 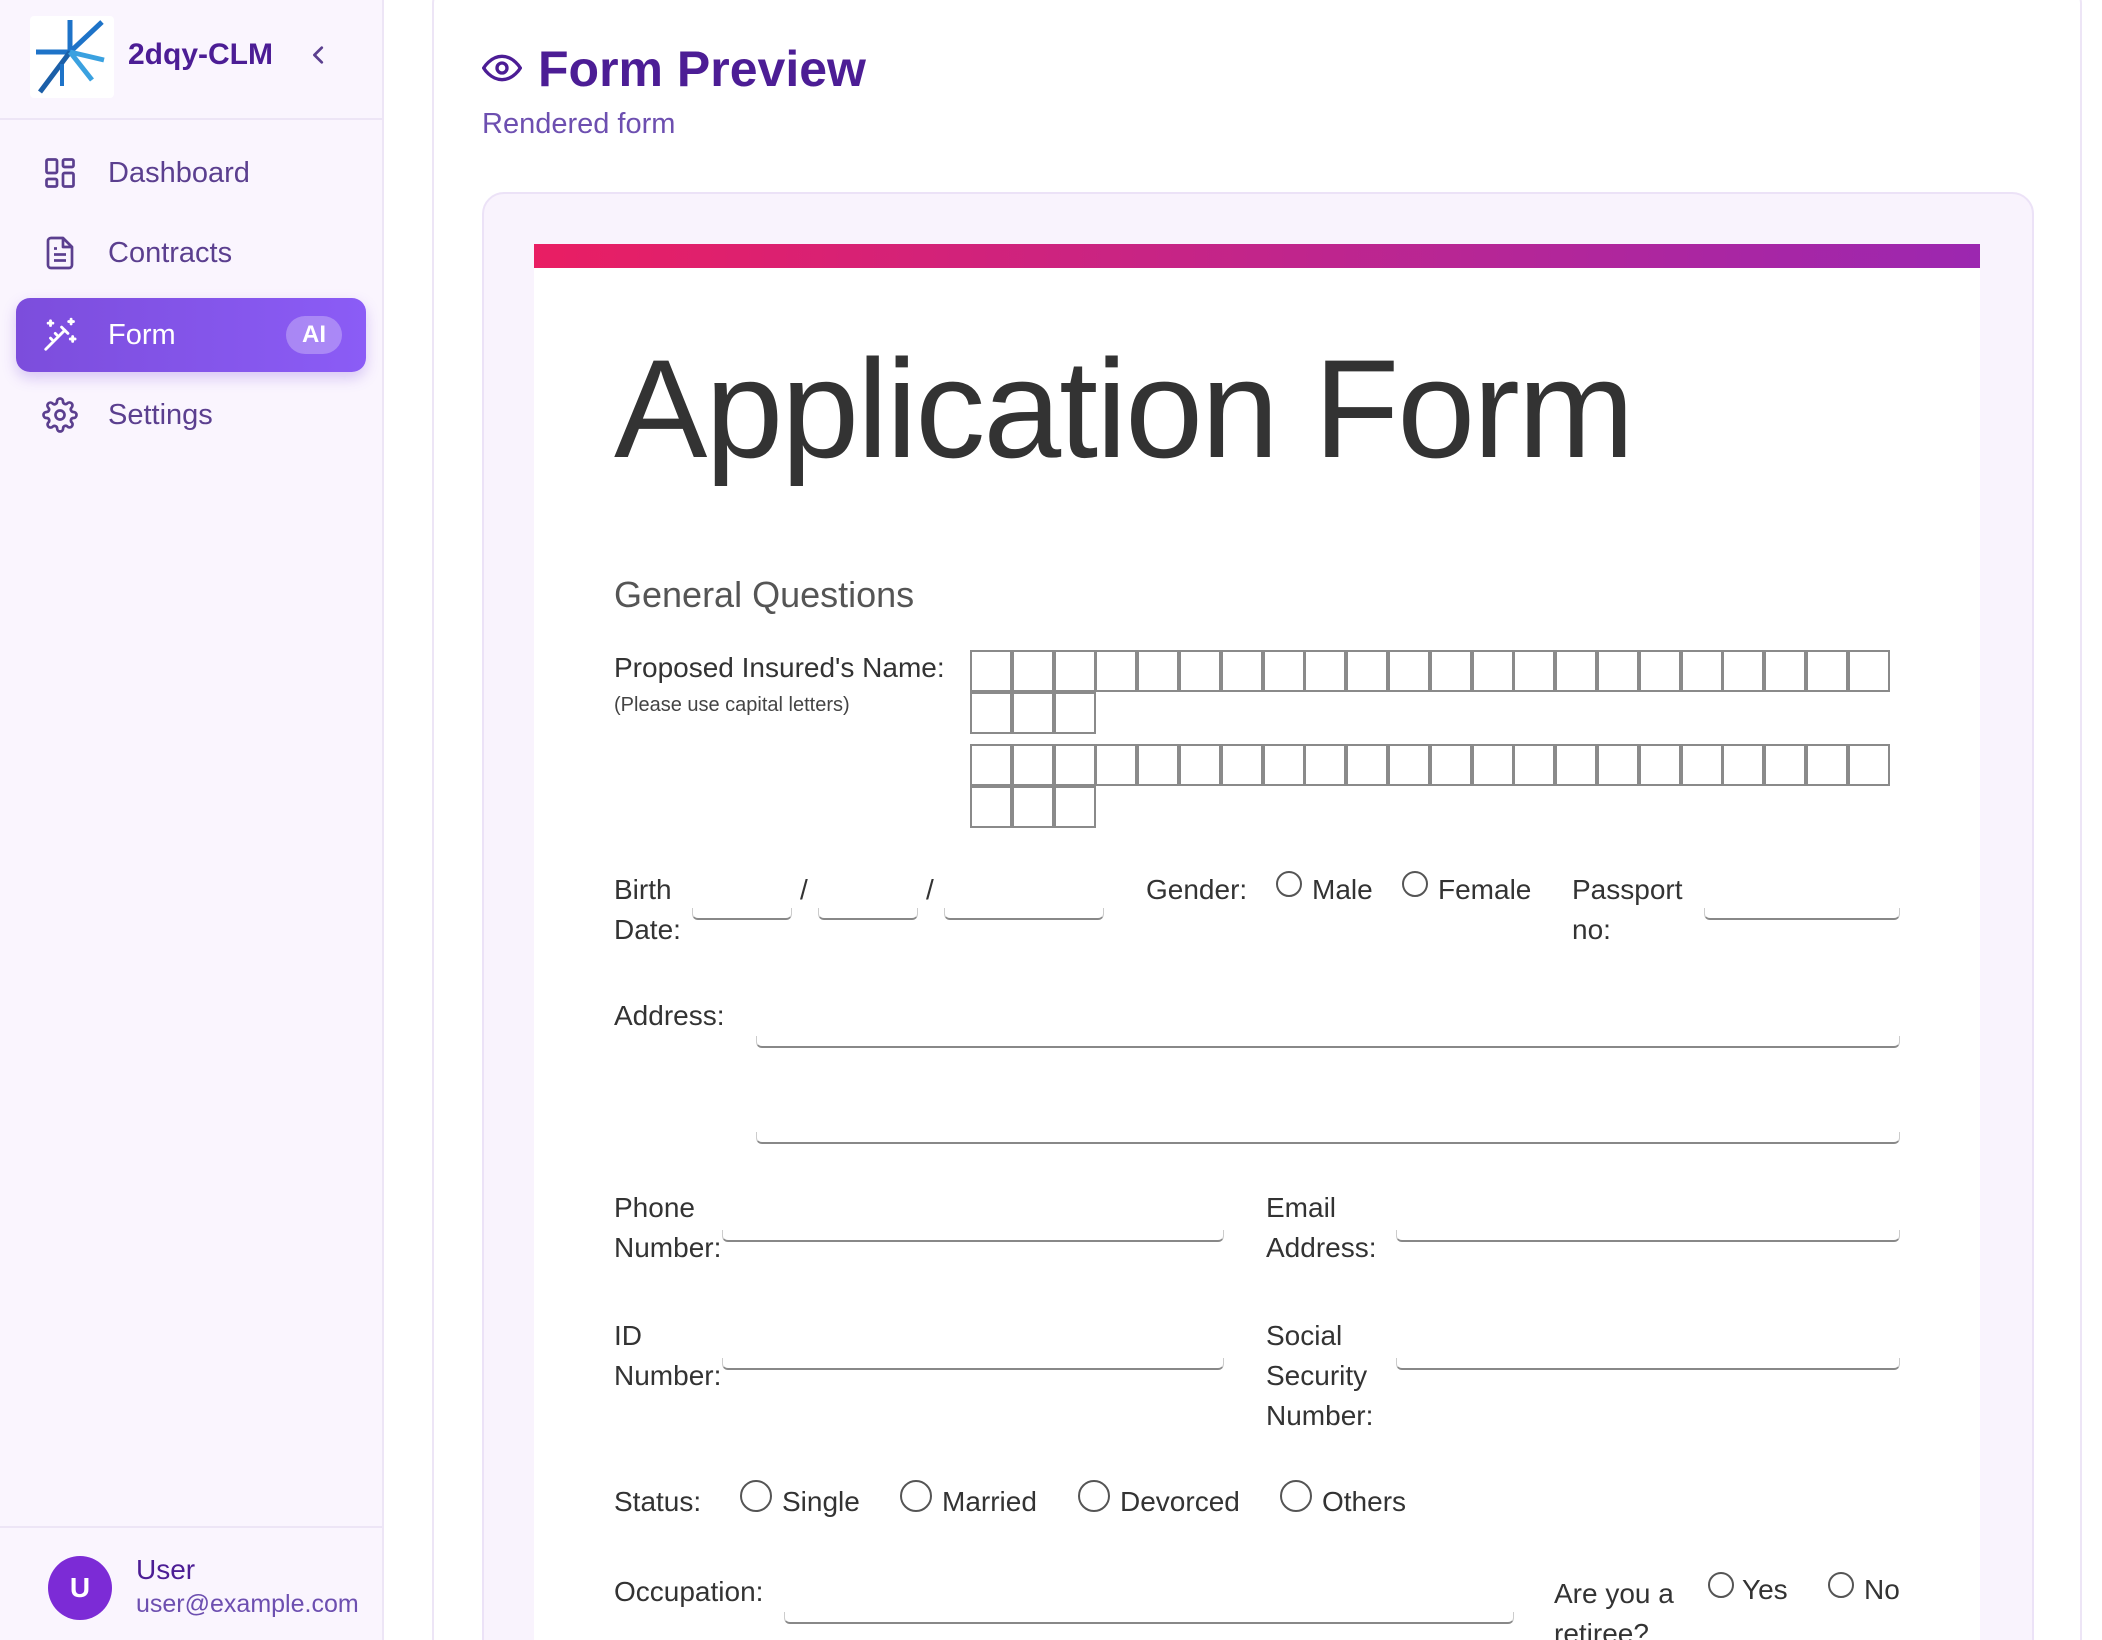 What do you see at coordinates (668, 1375) in the screenshot?
I see `id-label-line2: Number:` at bounding box center [668, 1375].